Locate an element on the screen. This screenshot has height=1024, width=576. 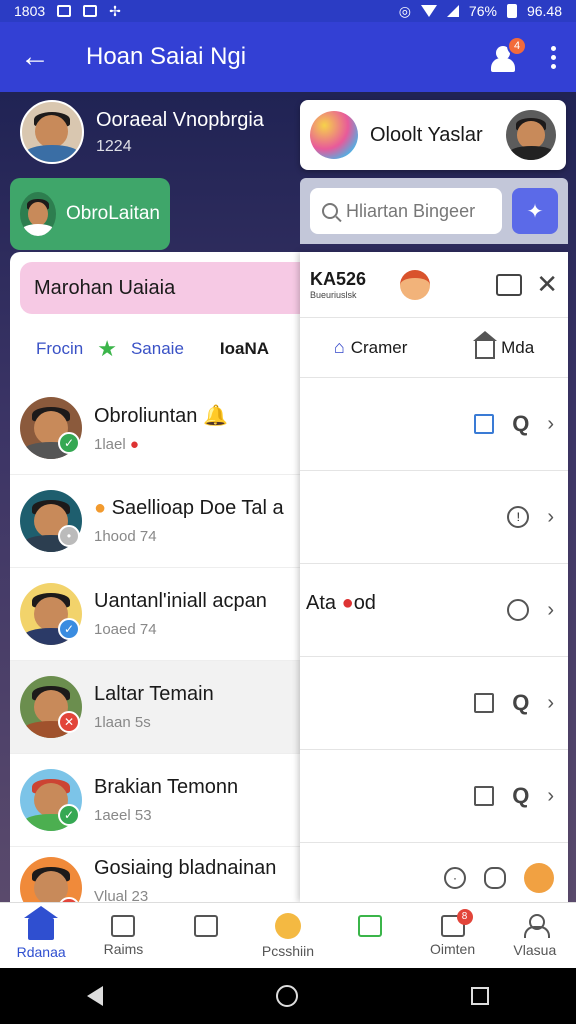
system-back-icon is located at coordinates (94, 996).